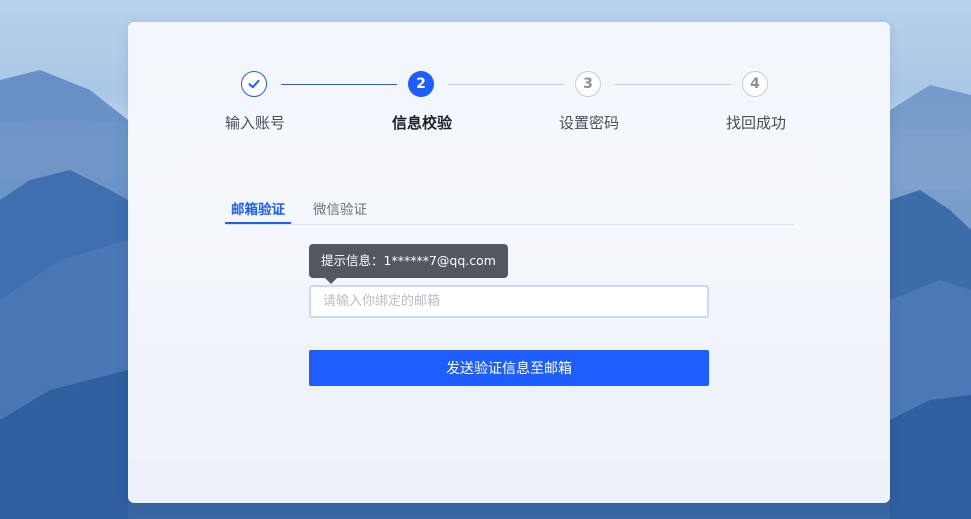 The height and width of the screenshot is (519, 971). Describe the element at coordinates (755, 84) in the screenshot. I see `step-4-number: 4` at that location.